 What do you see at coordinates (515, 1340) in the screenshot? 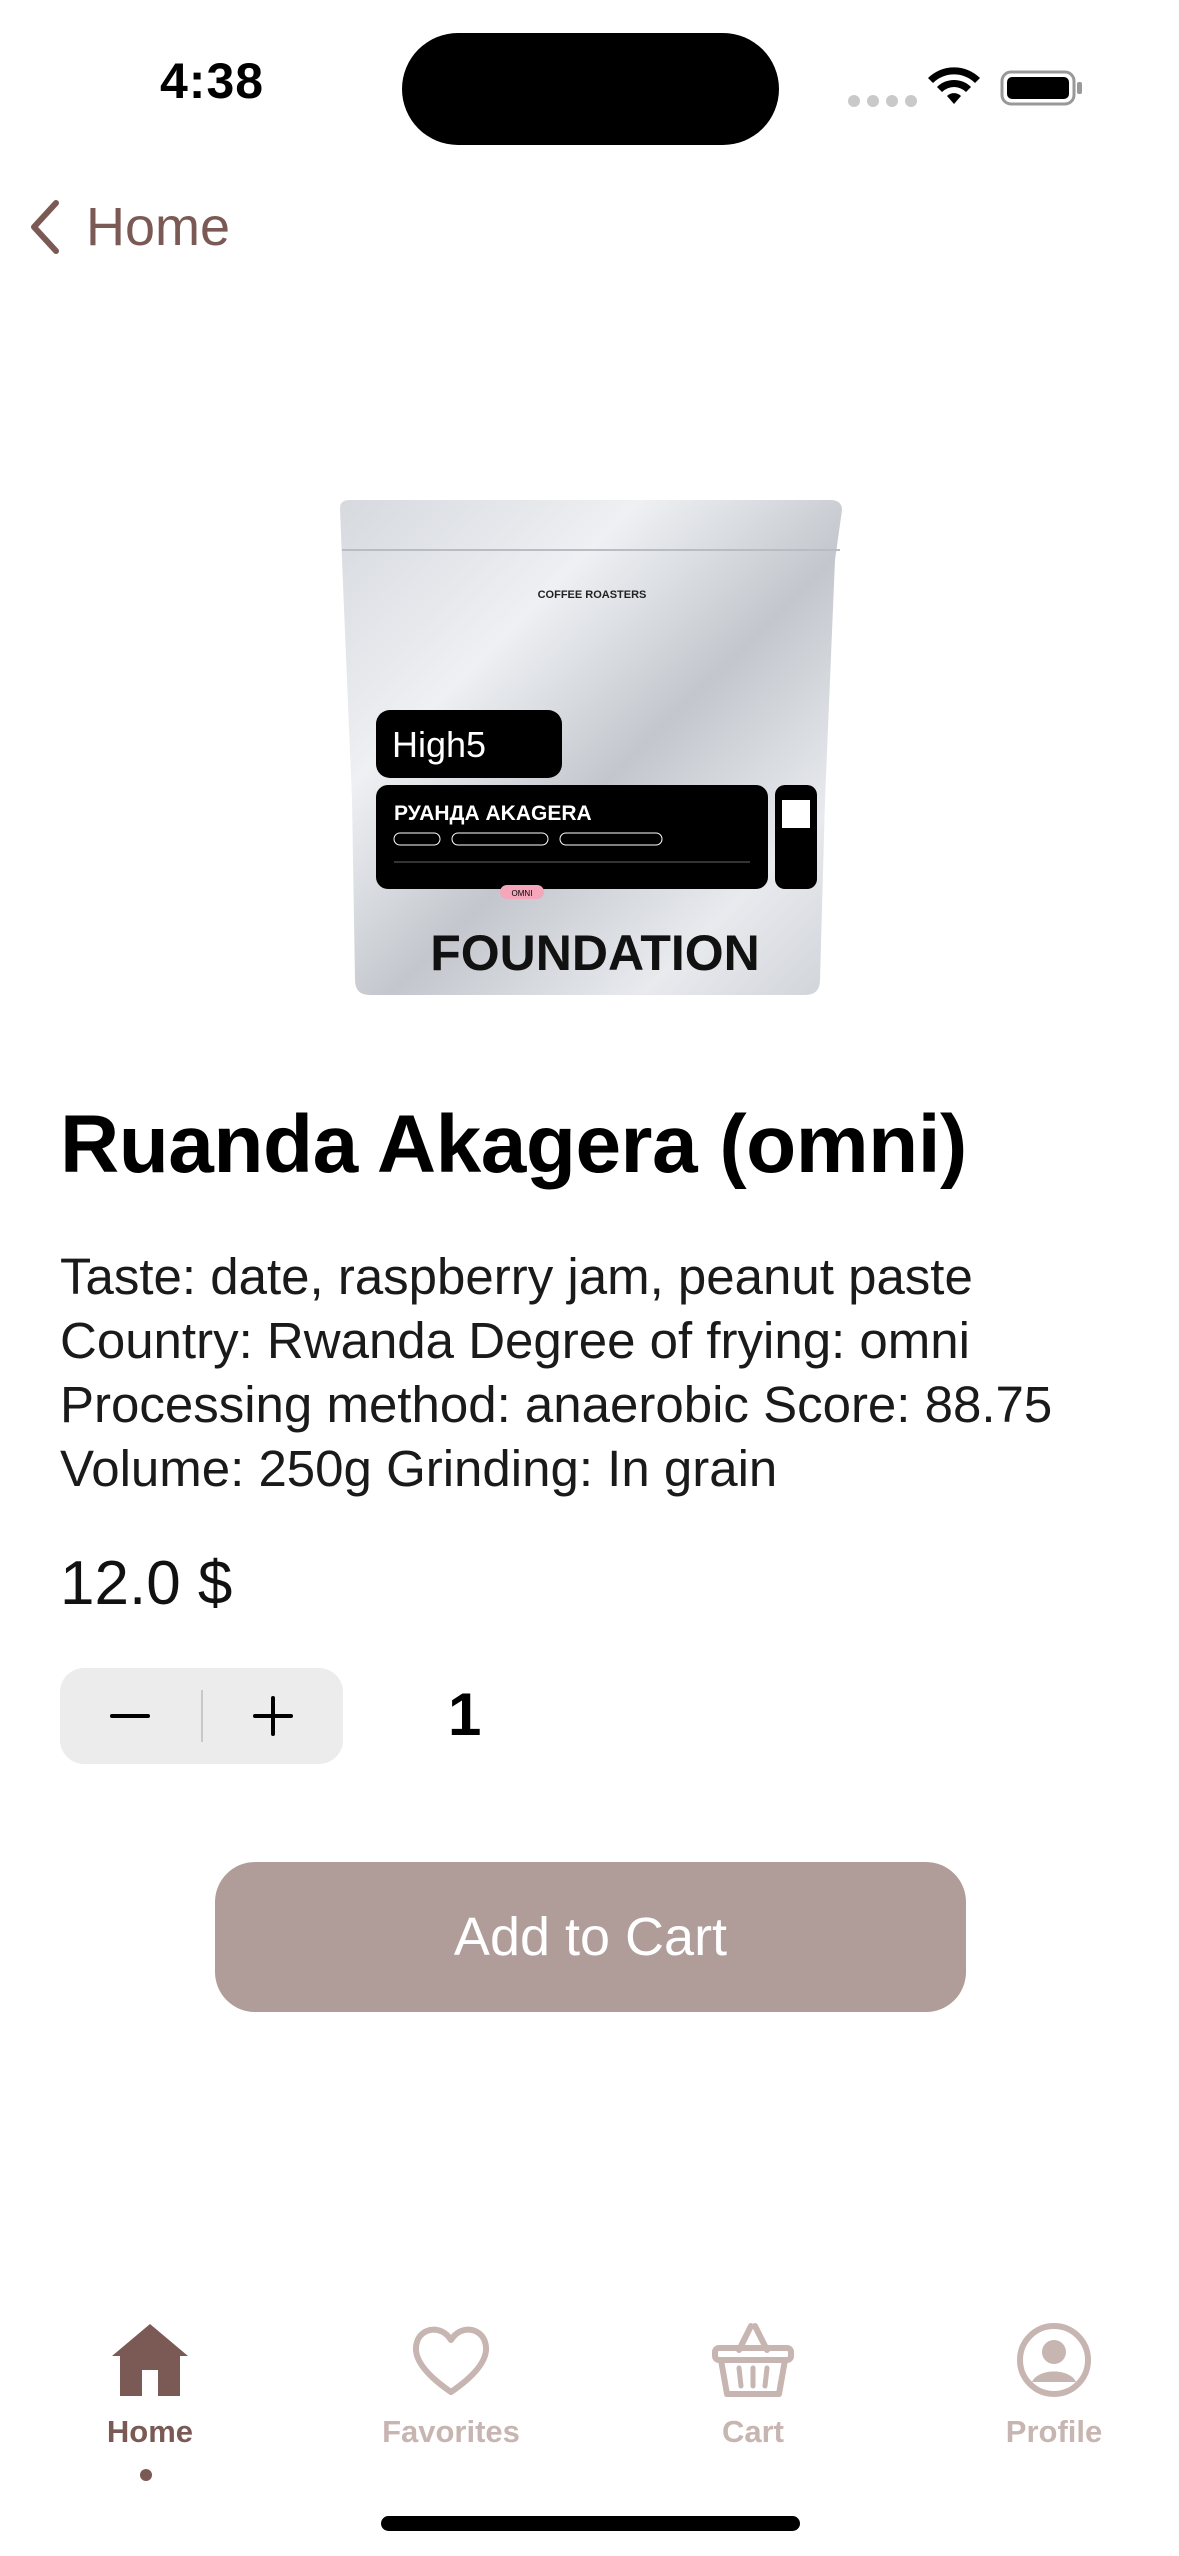
I see `description-line: Country: Rwanda Degree of frying: omni` at bounding box center [515, 1340].